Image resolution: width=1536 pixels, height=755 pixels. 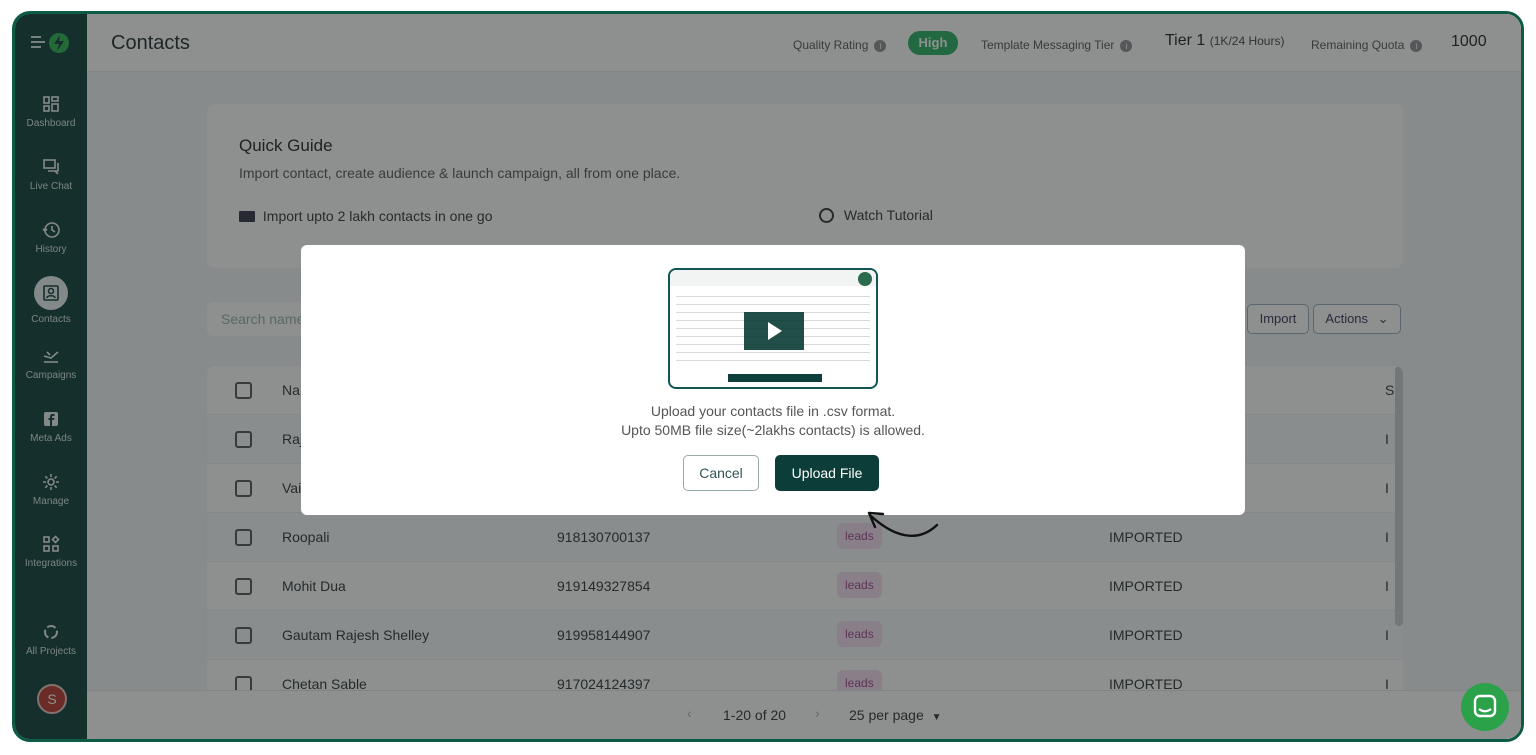 What do you see at coordinates (827, 473) in the screenshot?
I see `upload-file-button: Upload File` at bounding box center [827, 473].